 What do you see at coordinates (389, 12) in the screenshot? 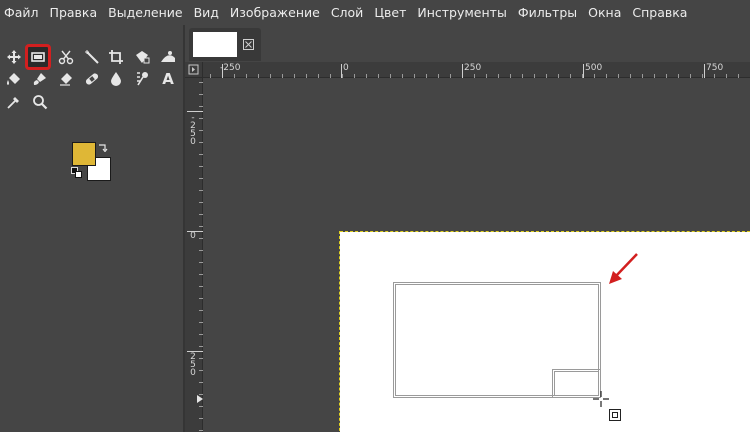
I see `menu-item: Цвет` at bounding box center [389, 12].